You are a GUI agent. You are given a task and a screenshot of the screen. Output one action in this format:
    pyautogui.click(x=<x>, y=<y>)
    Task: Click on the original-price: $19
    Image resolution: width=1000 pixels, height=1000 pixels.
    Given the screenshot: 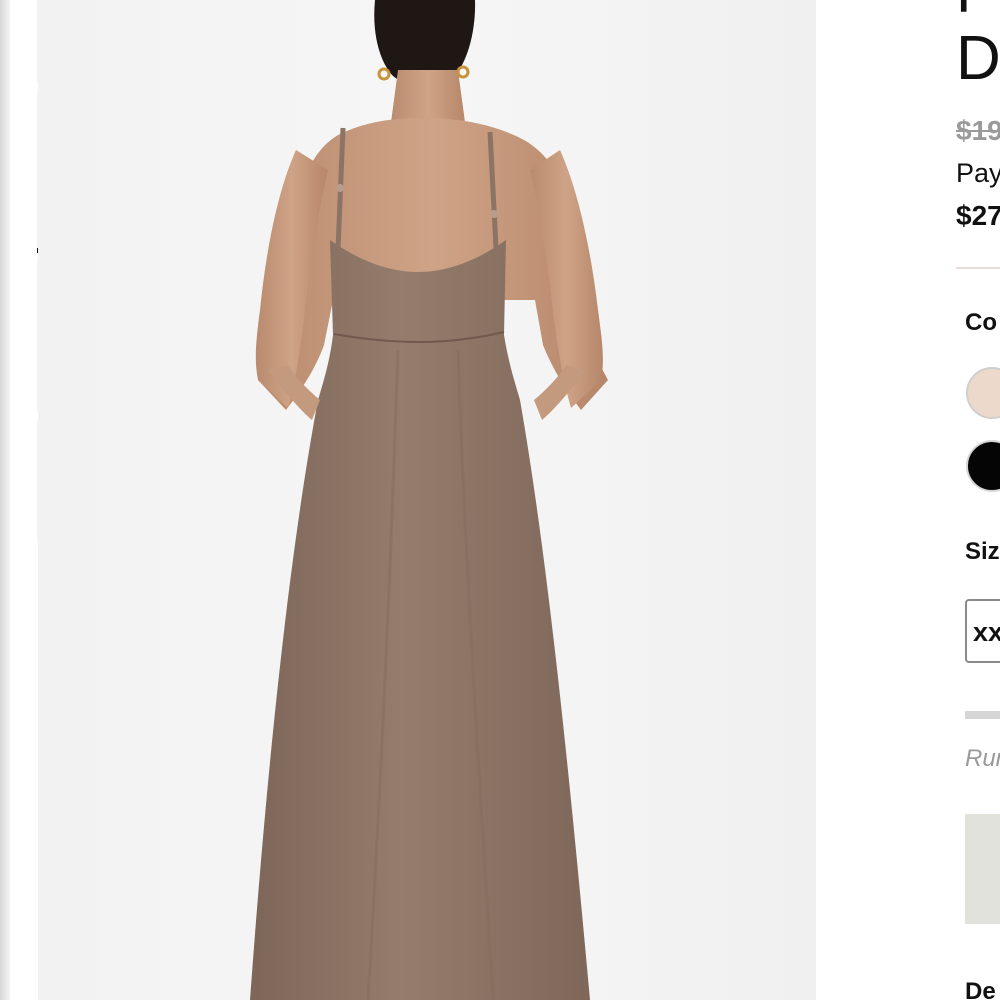 What is the action you would take?
    pyautogui.click(x=978, y=130)
    